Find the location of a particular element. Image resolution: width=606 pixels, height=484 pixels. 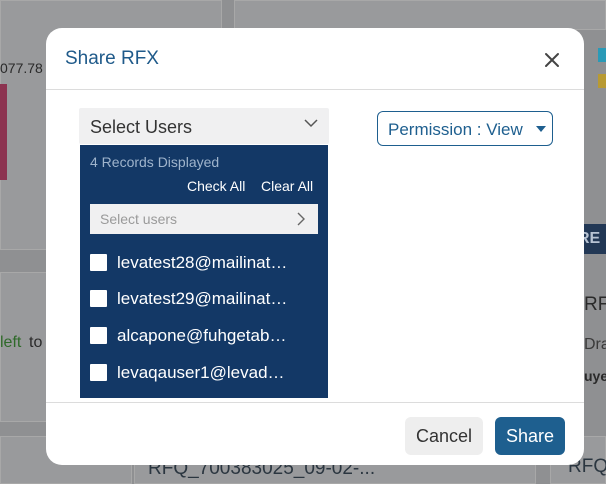

chevron-right-icon is located at coordinates (301, 219).